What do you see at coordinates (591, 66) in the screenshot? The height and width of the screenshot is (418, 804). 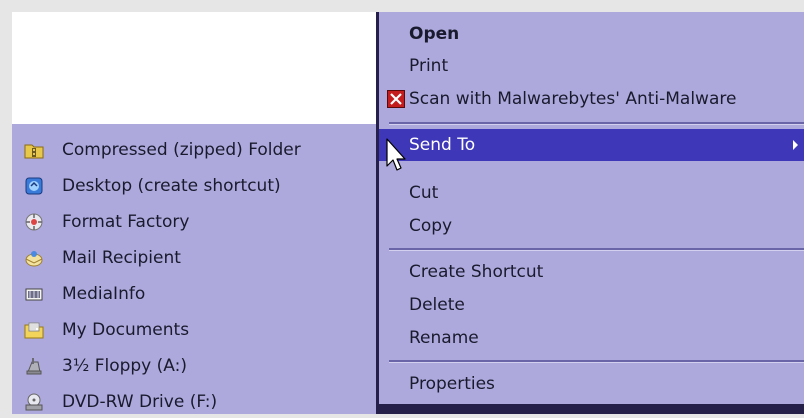 I see `menu-item-print: Print` at bounding box center [591, 66].